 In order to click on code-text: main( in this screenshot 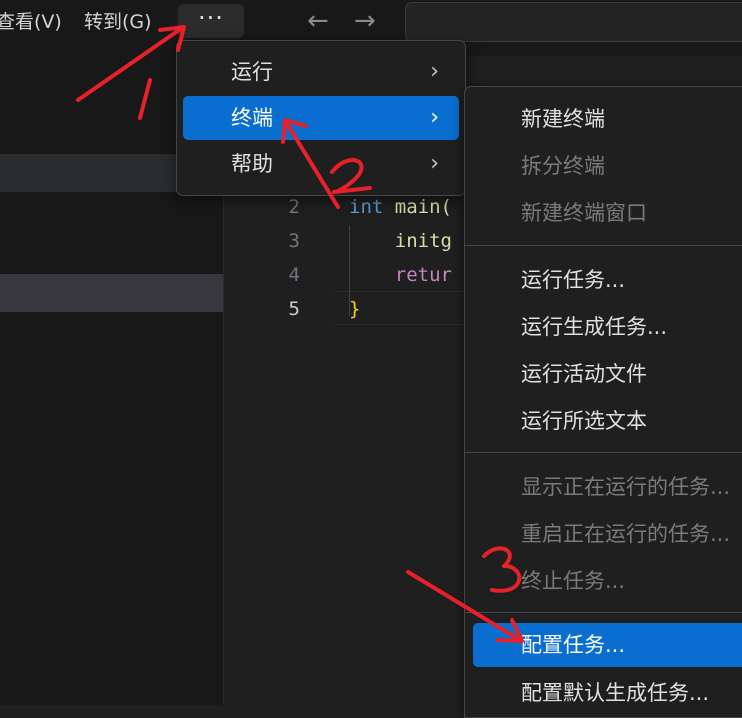, I will do `click(417, 207)`.